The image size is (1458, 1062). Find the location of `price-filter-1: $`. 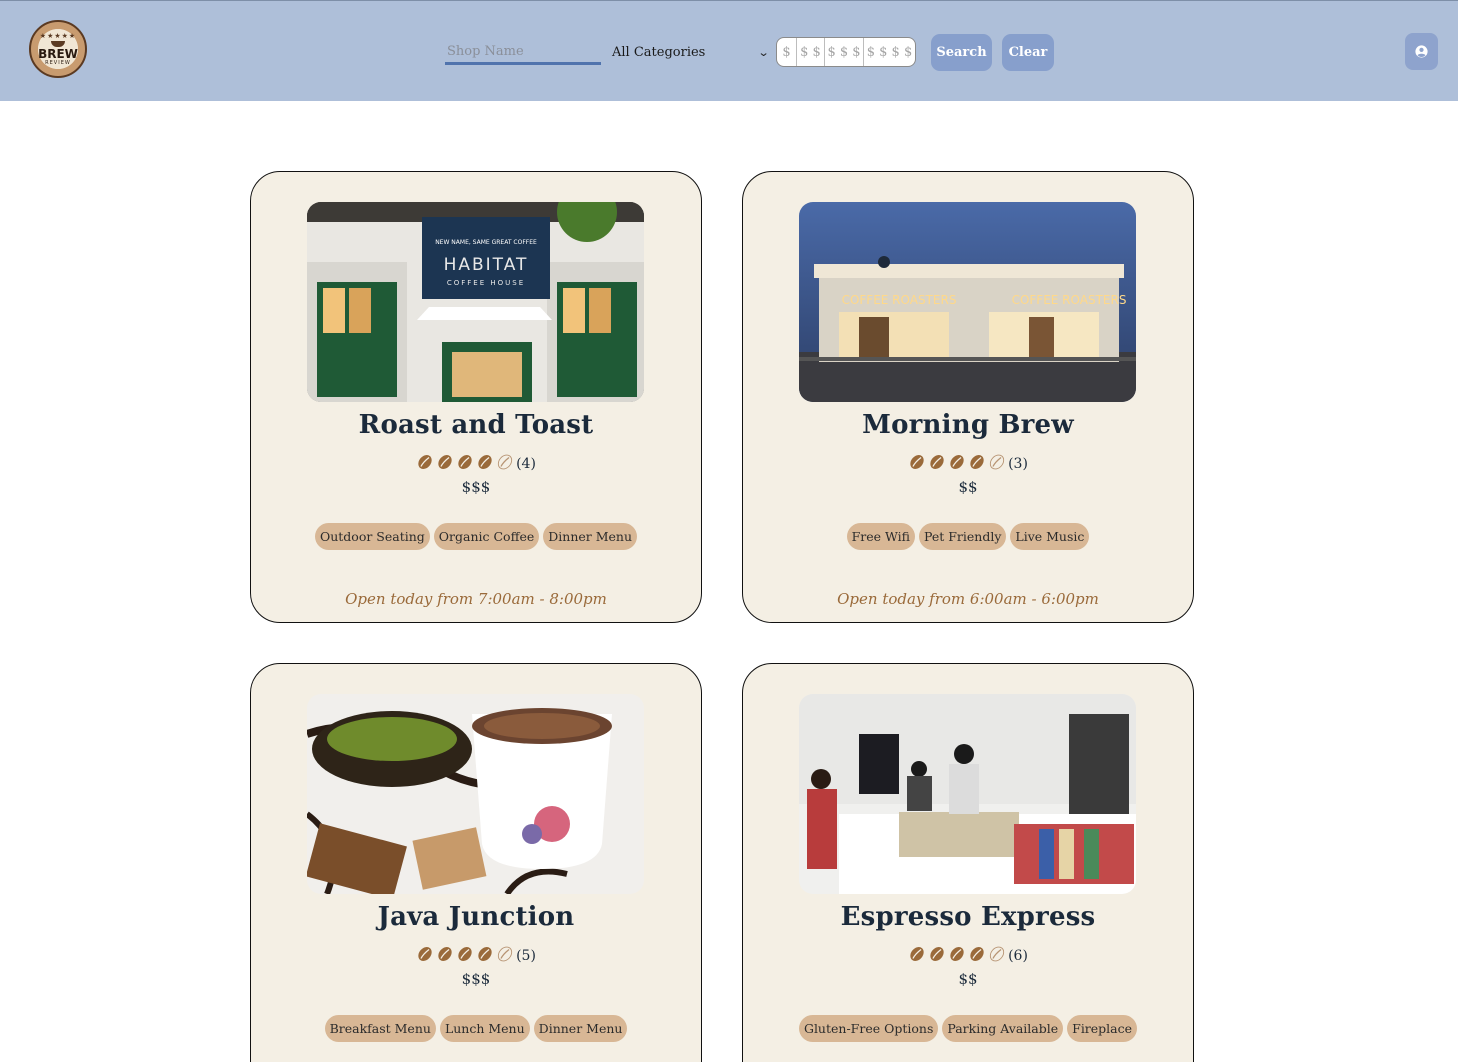

price-filter-1: $ is located at coordinates (787, 52).